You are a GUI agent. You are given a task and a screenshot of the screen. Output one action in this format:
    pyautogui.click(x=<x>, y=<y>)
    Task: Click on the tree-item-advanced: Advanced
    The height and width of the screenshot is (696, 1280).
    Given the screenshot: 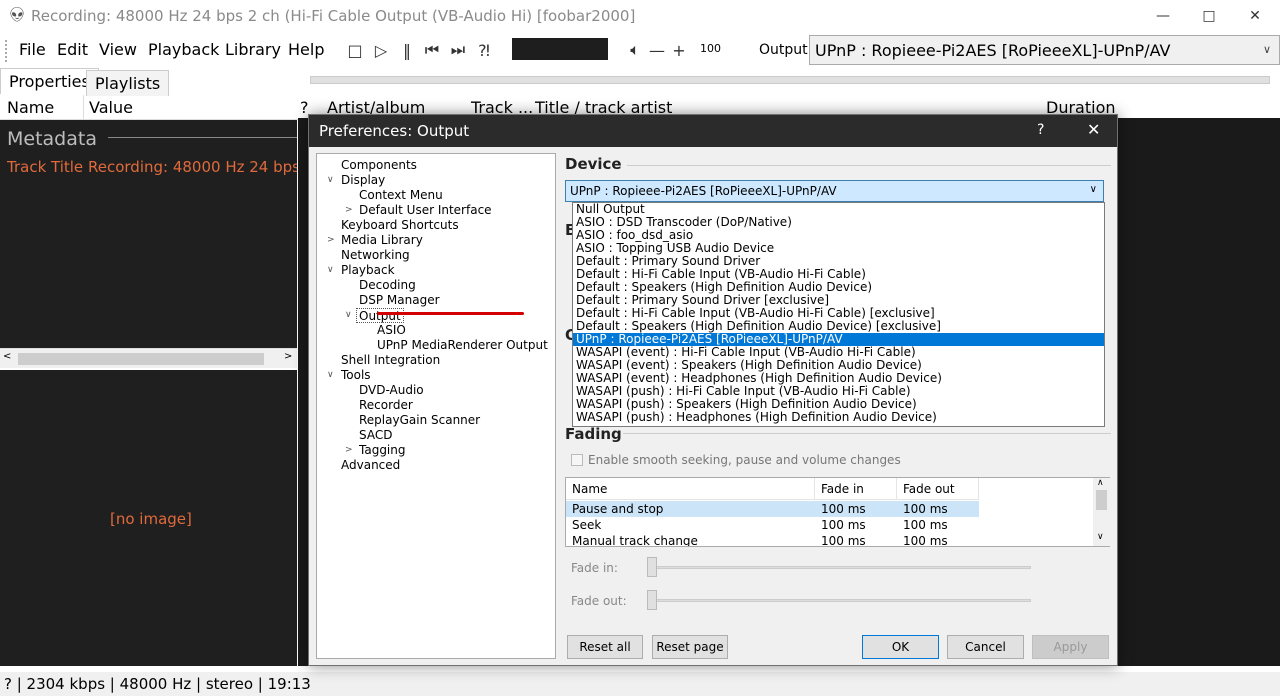 What is the action you would take?
    pyautogui.click(x=370, y=465)
    